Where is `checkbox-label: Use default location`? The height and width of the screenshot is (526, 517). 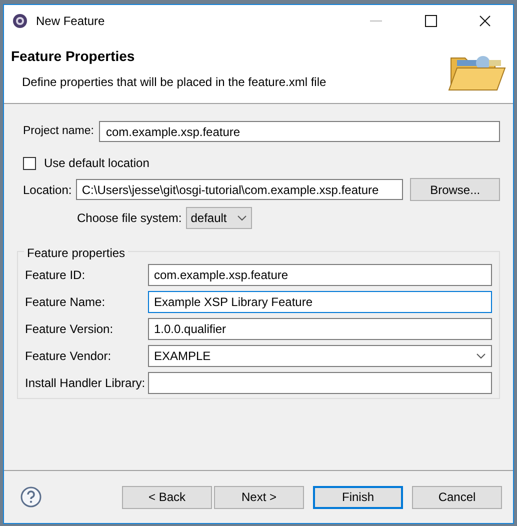 checkbox-label: Use default location is located at coordinates (97, 163).